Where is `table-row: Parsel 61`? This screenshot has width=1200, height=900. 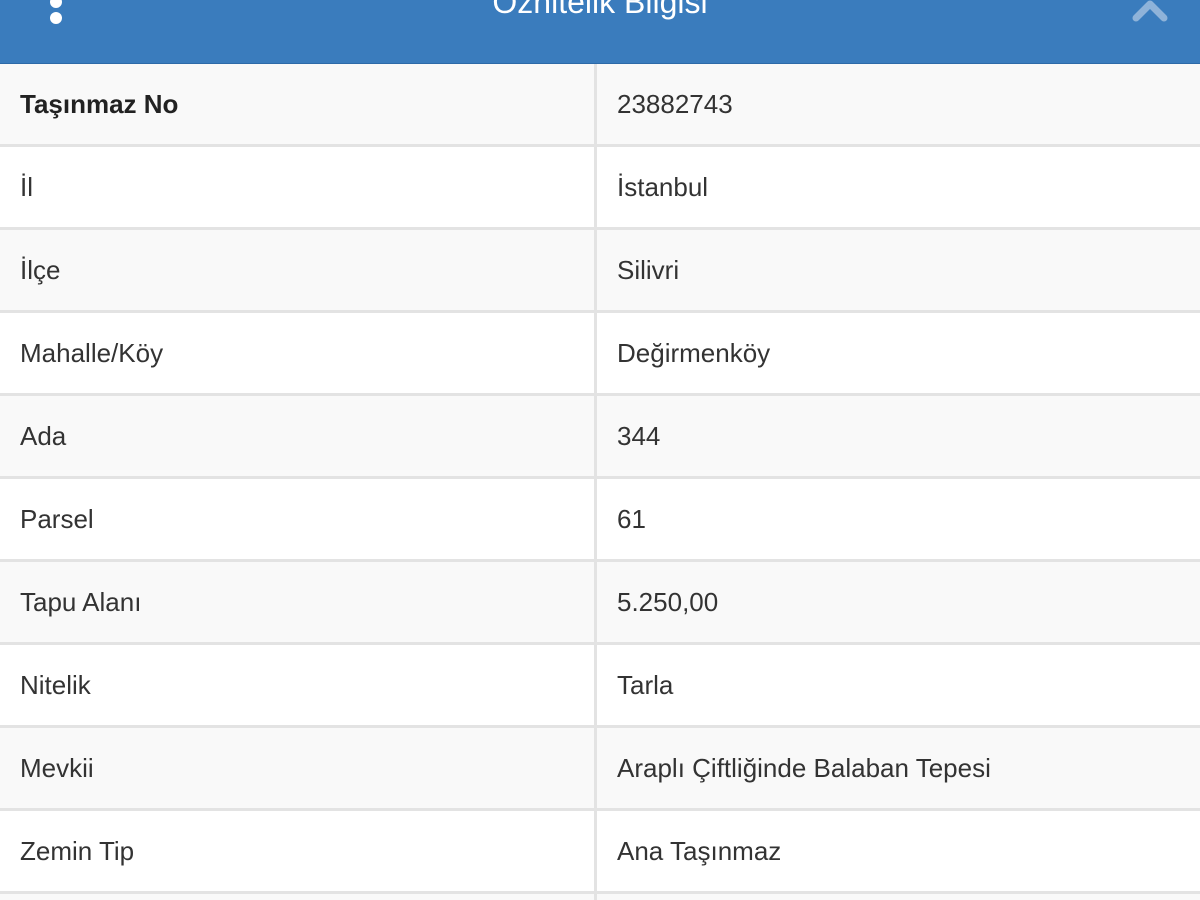 table-row: Parsel 61 is located at coordinates (600, 520).